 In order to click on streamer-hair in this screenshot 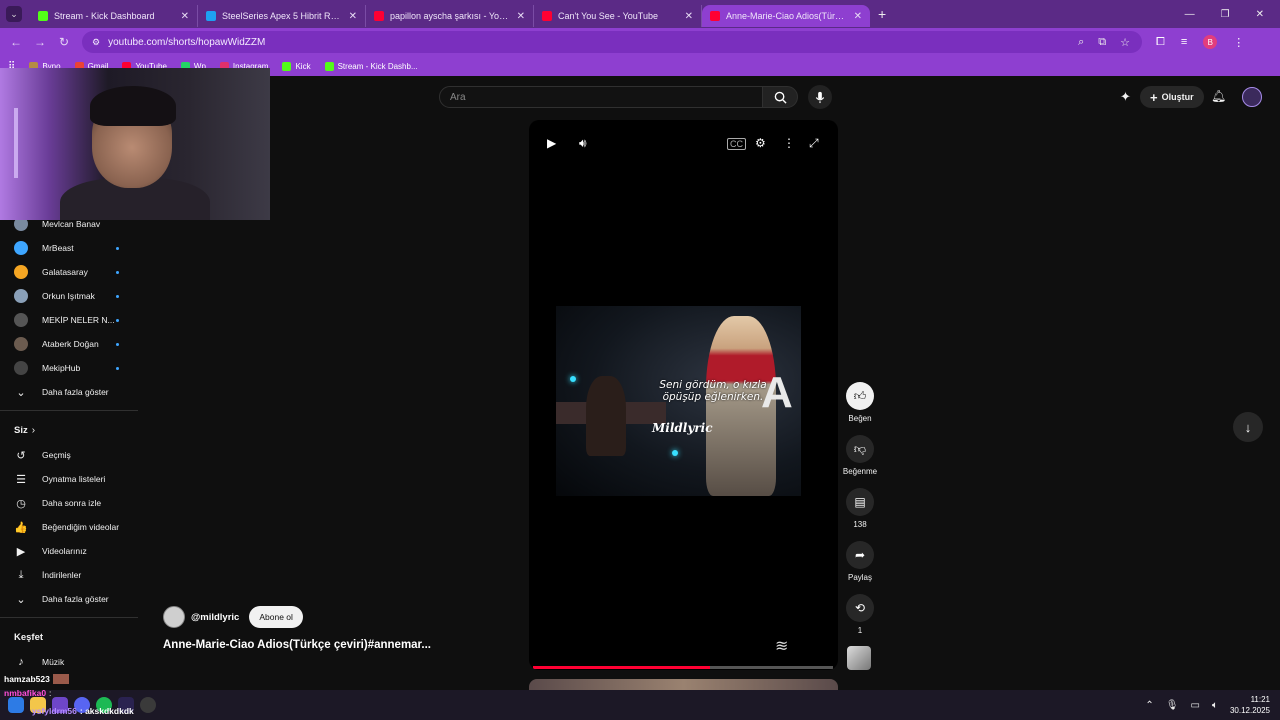, I will do `click(133, 106)`.